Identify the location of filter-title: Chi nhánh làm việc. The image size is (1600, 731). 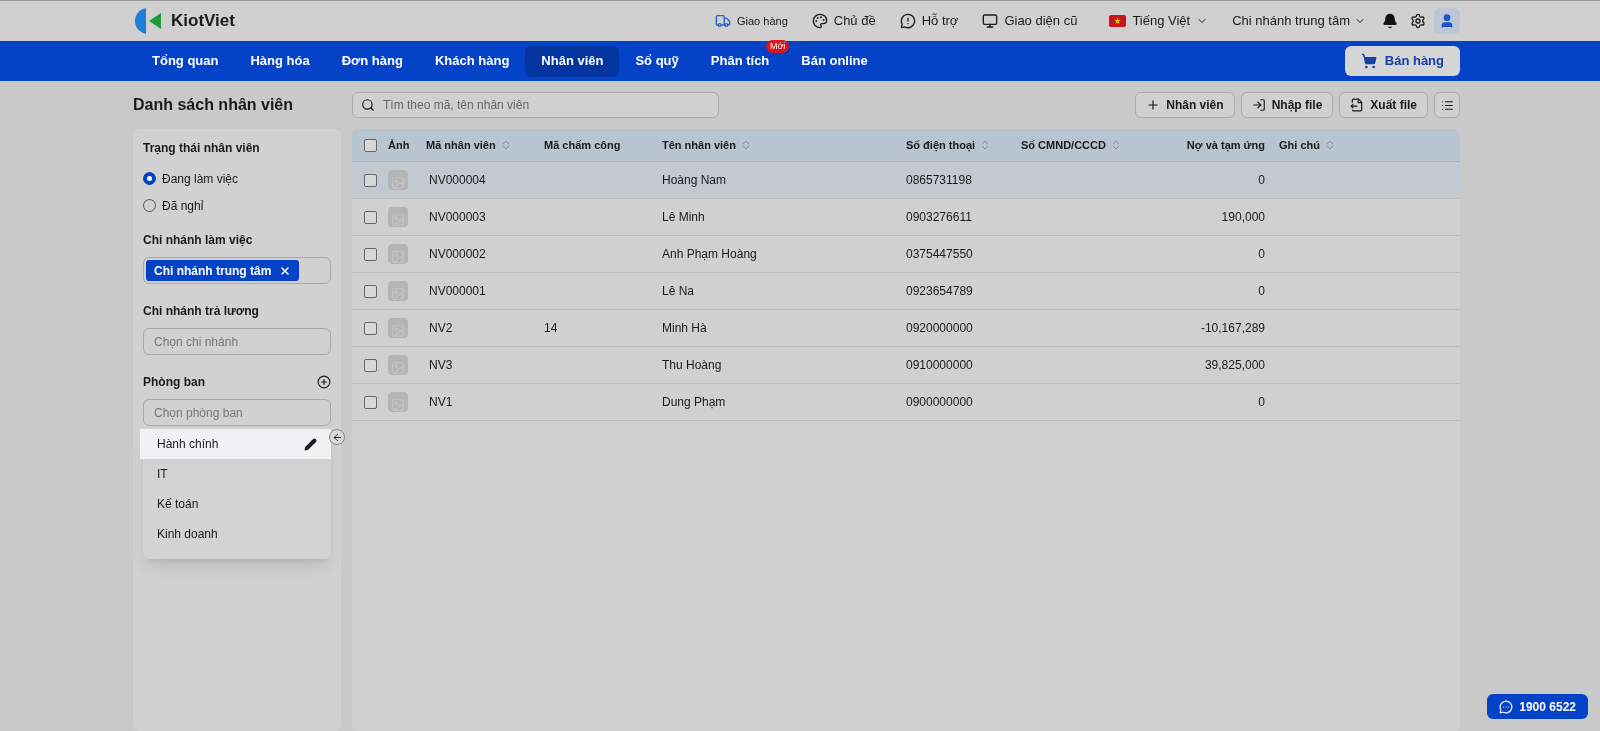
(198, 240).